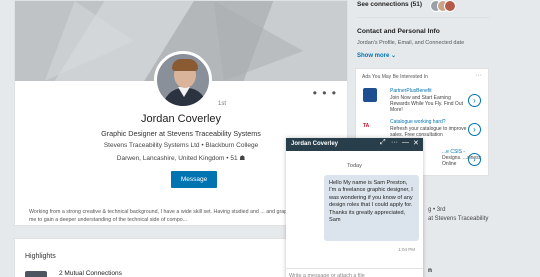 This screenshot has width=540, height=277. What do you see at coordinates (383, 143) in the screenshot?
I see `expand-icon: ⤢` at bounding box center [383, 143].